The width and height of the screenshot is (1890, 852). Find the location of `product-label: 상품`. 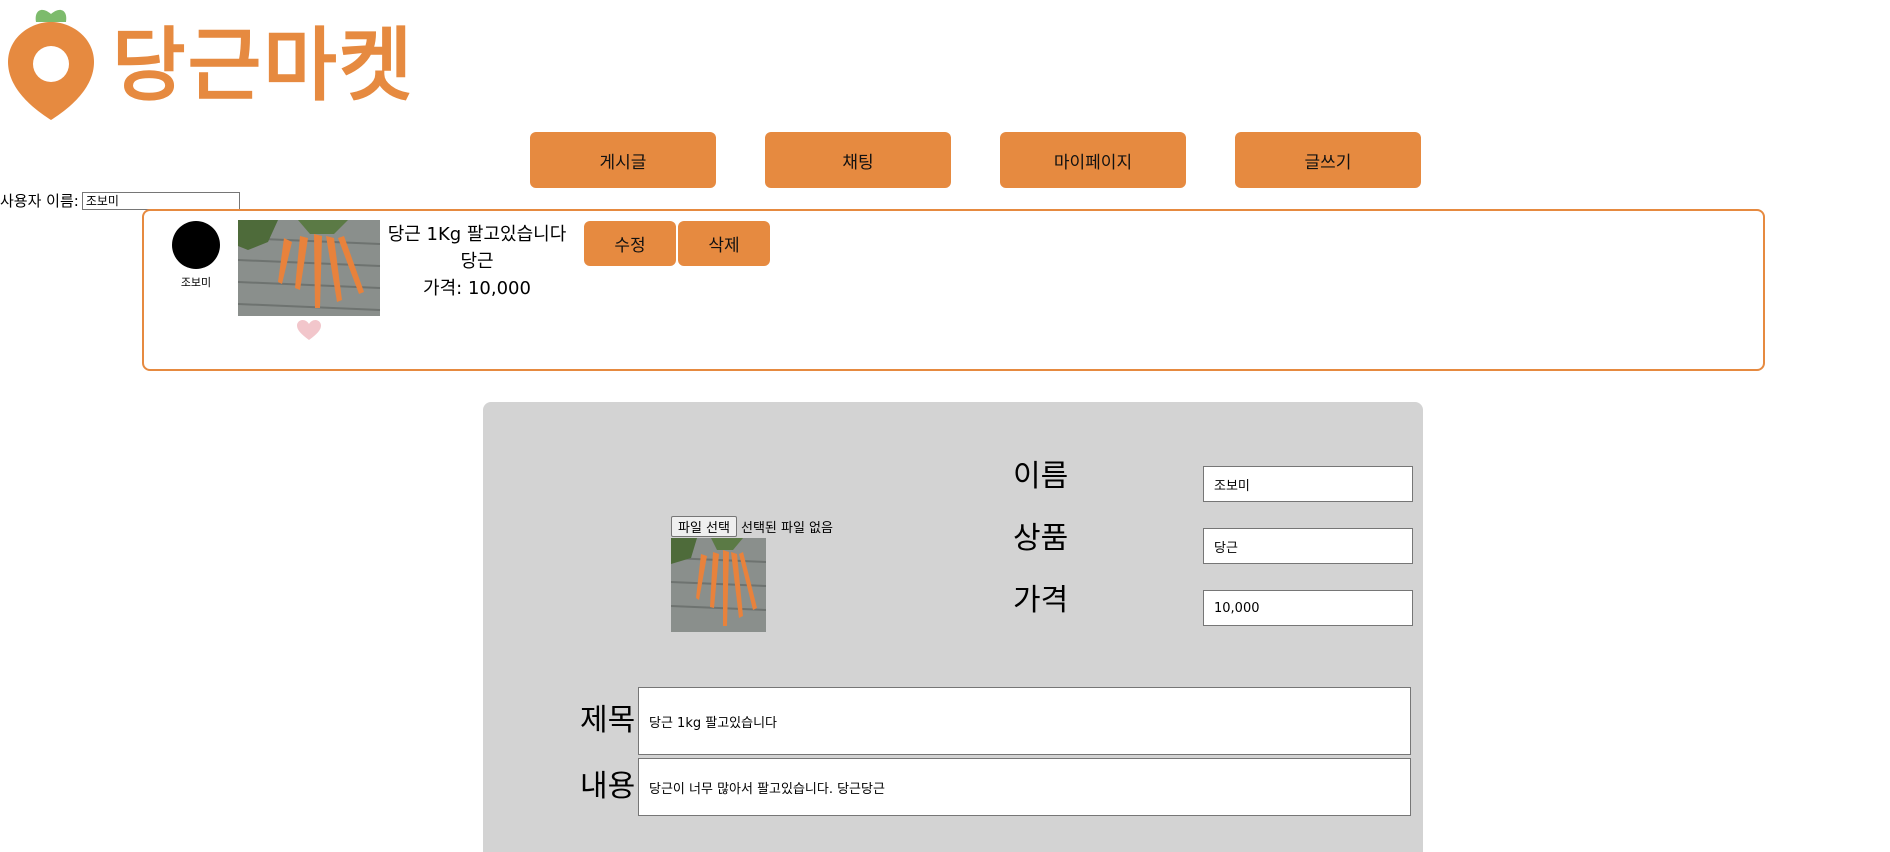

product-label: 상품 is located at coordinates (1041, 538).